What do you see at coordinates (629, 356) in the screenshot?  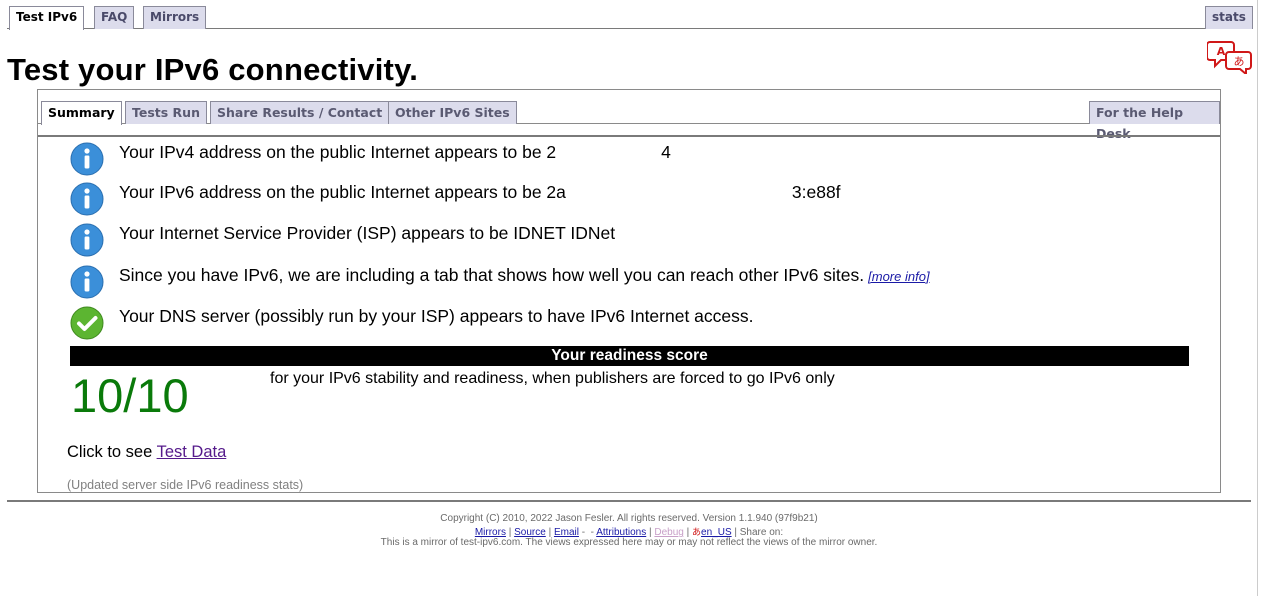 I see `readiness-score-heading: Your readiness score` at bounding box center [629, 356].